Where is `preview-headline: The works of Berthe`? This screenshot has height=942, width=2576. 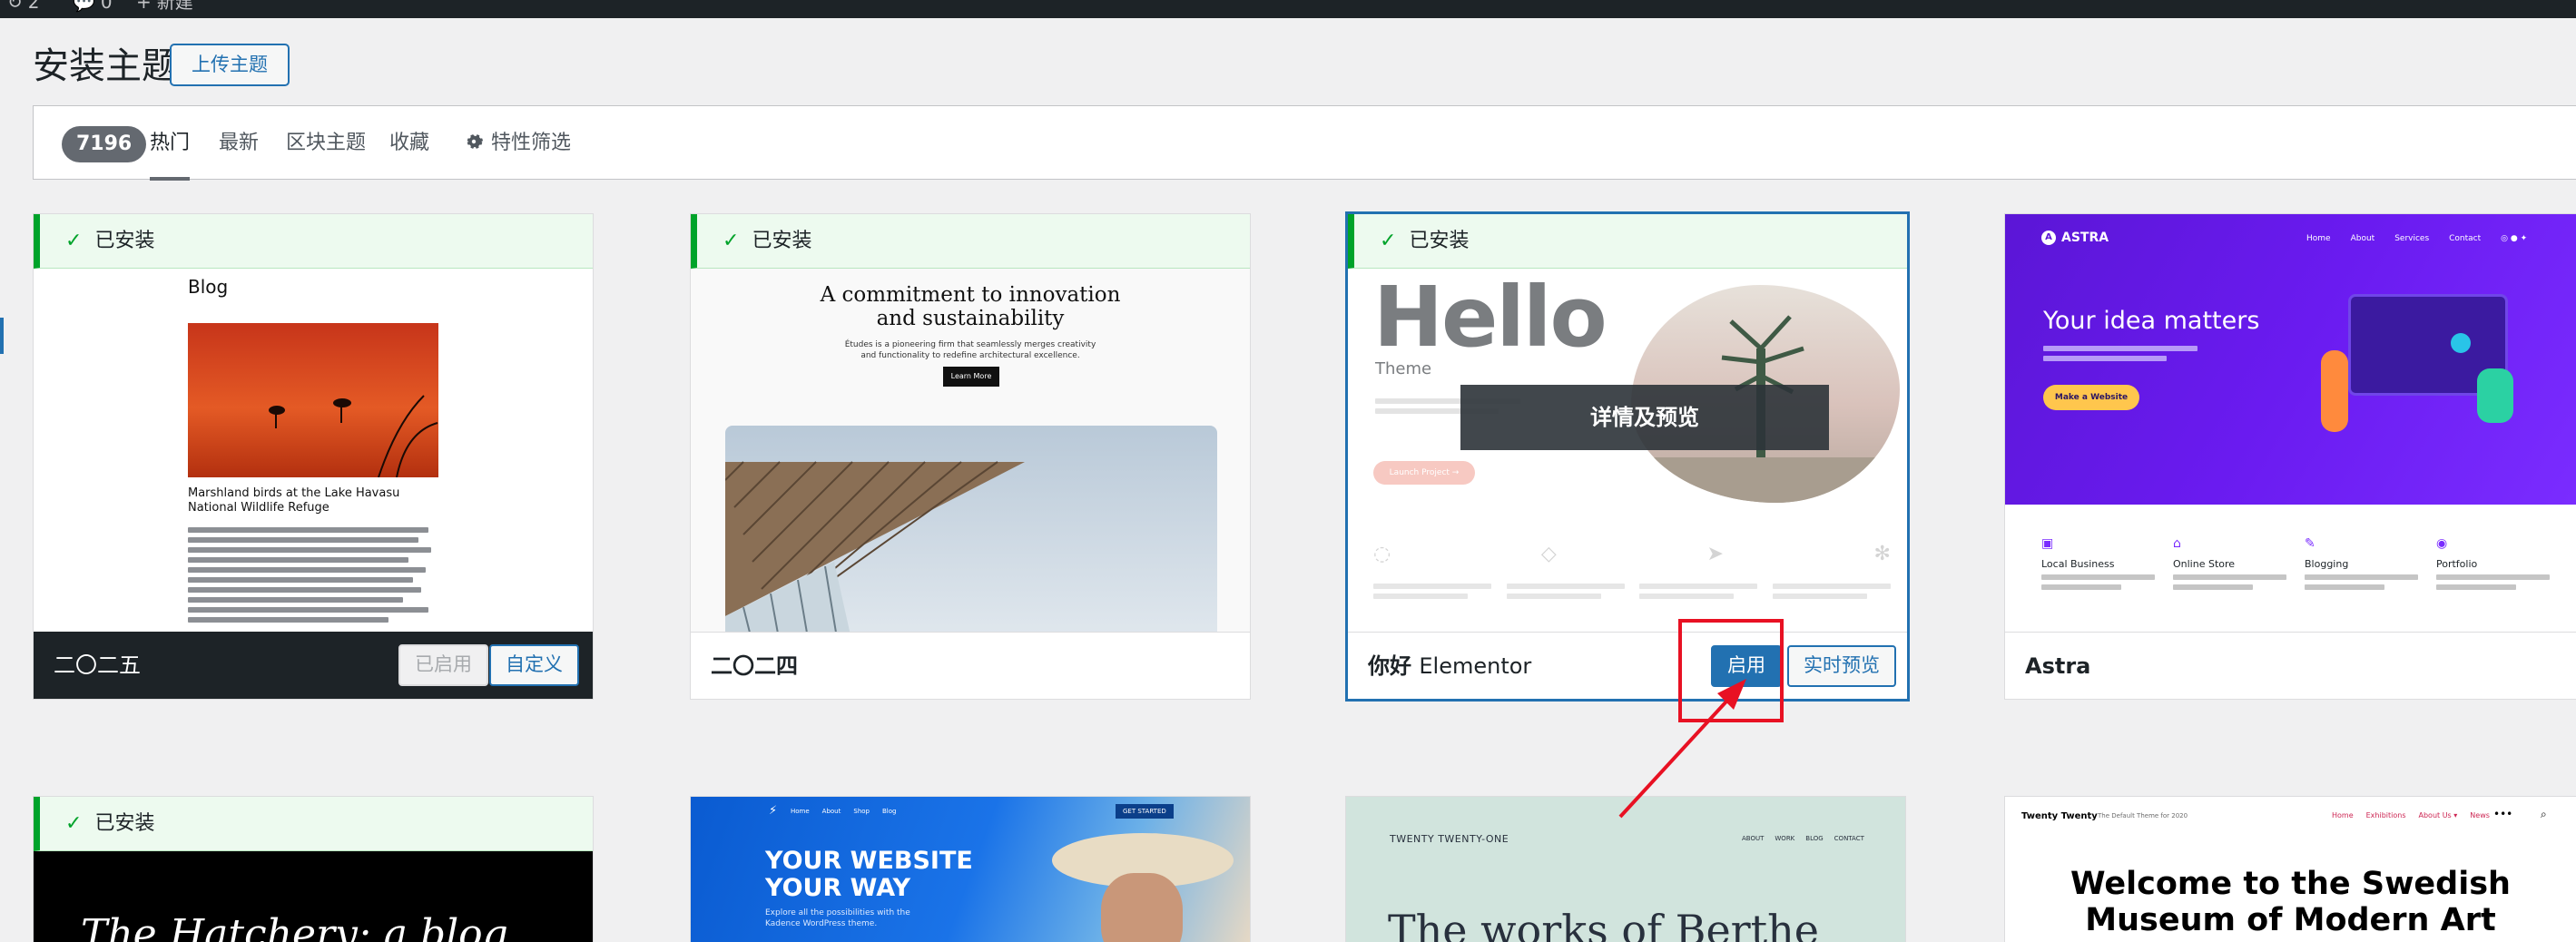 preview-headline: The works of Berthe is located at coordinates (1604, 924).